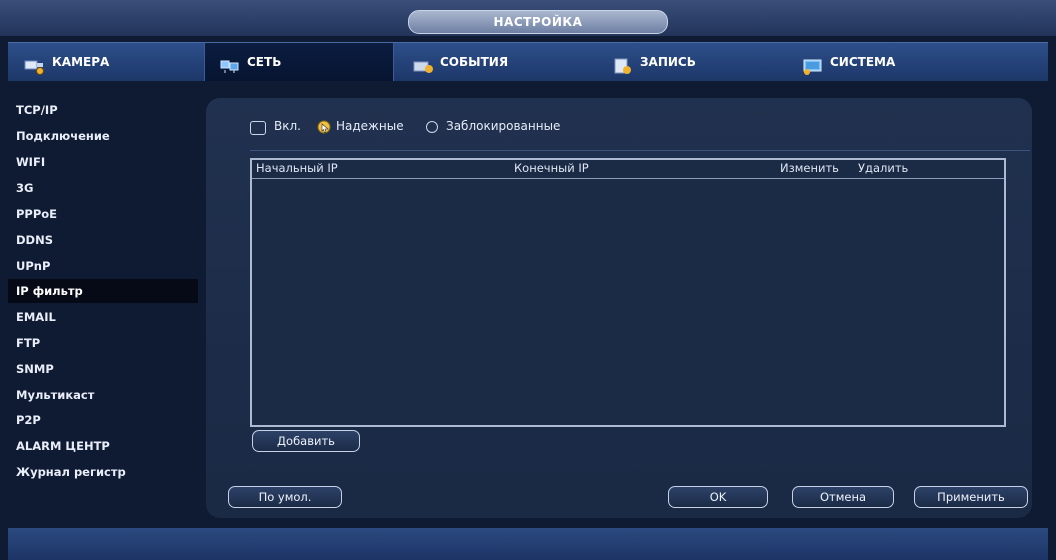  I want to click on sidebar-item-snmp: SNMP, so click(103, 369).